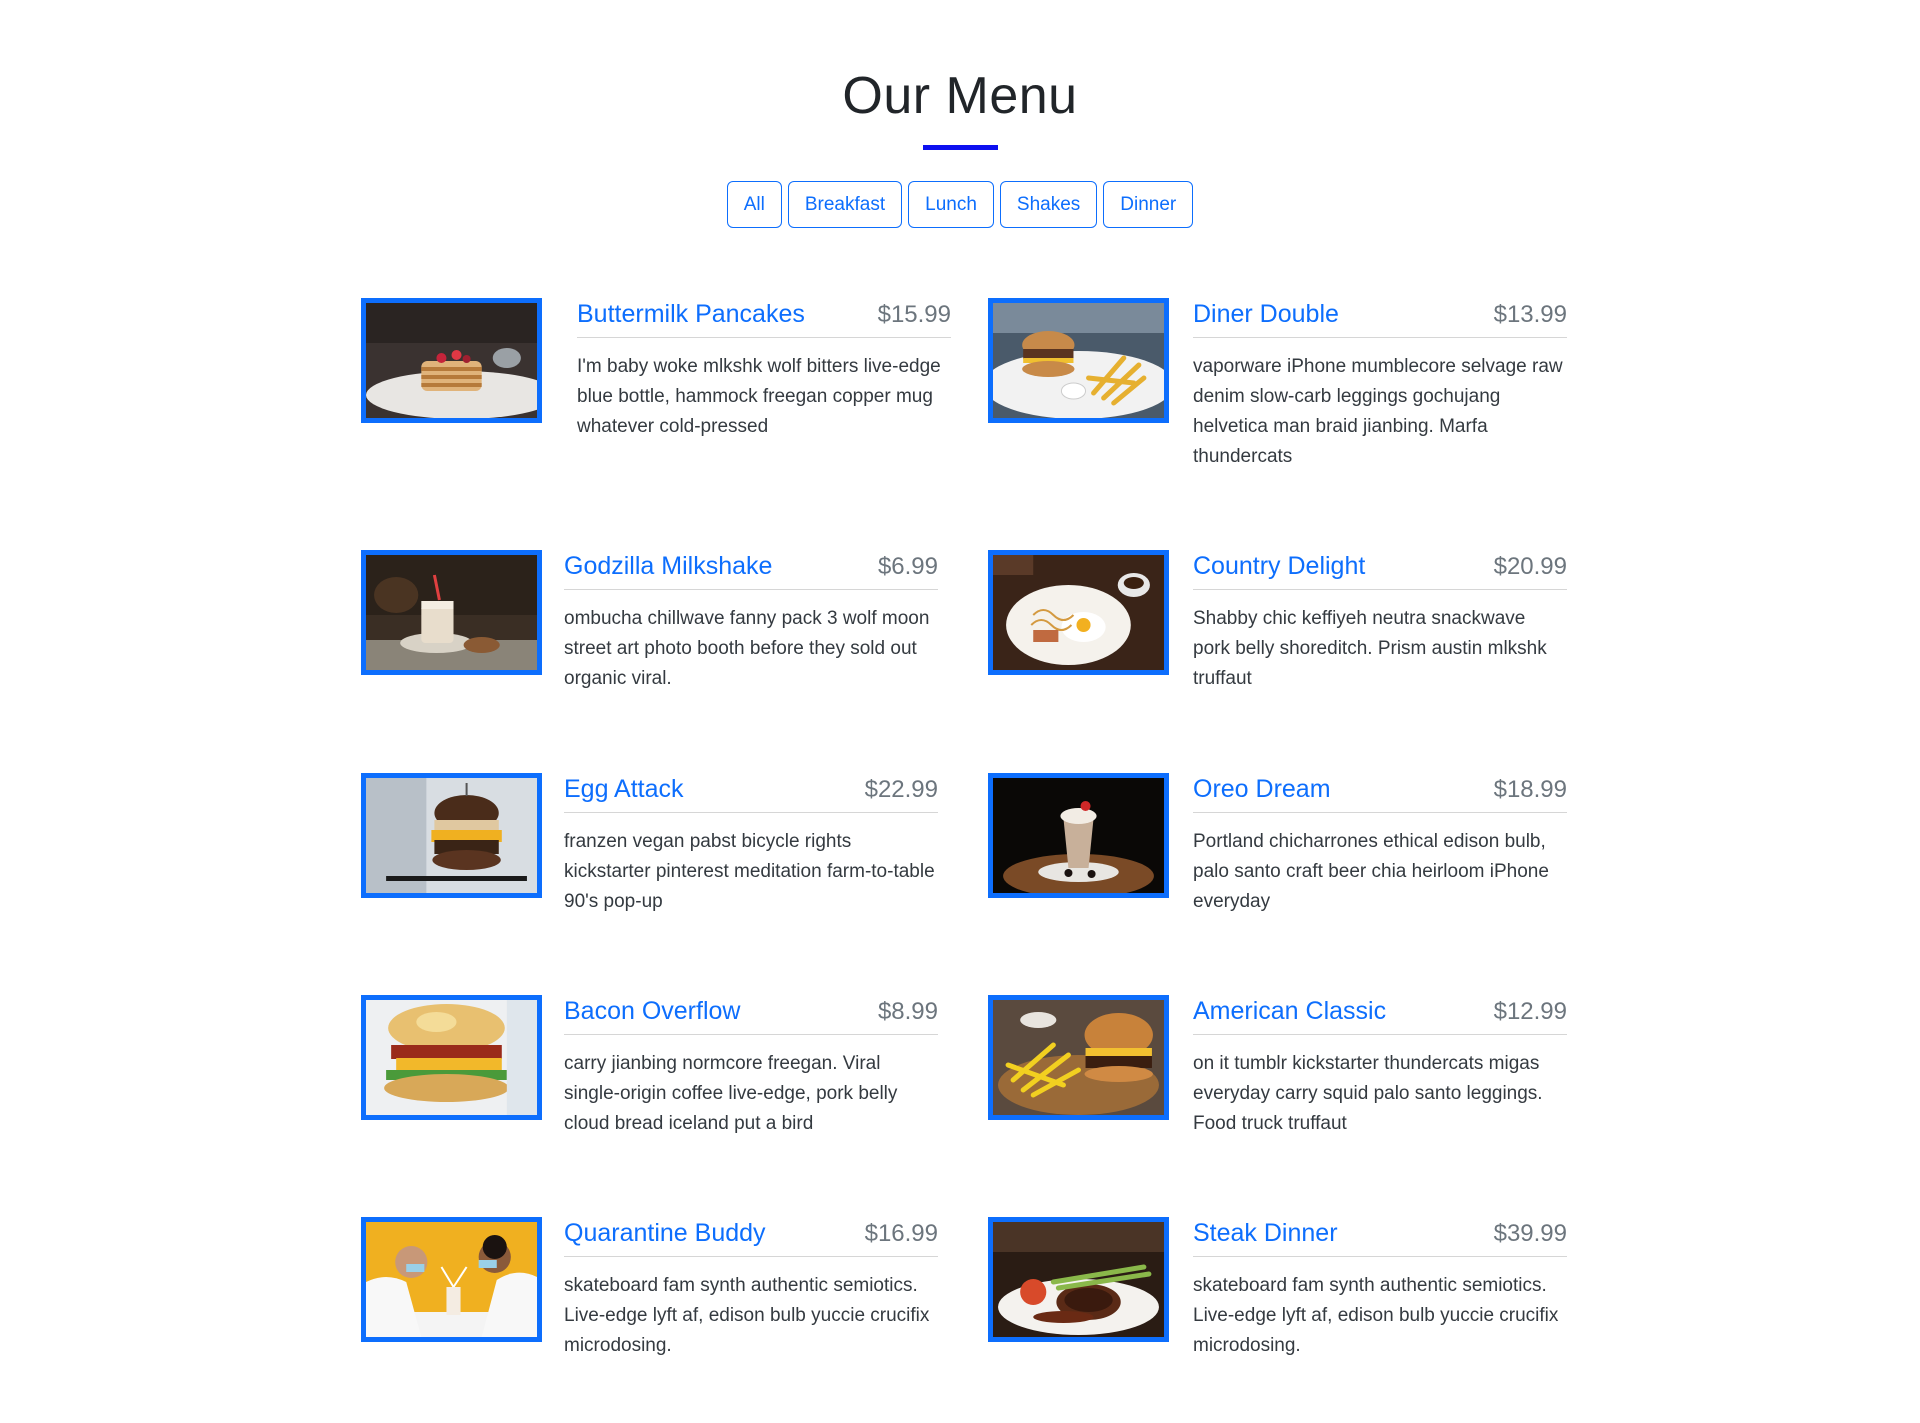 The width and height of the screenshot is (1920, 1423). What do you see at coordinates (1078, 360) in the screenshot?
I see `burger-fries-image` at bounding box center [1078, 360].